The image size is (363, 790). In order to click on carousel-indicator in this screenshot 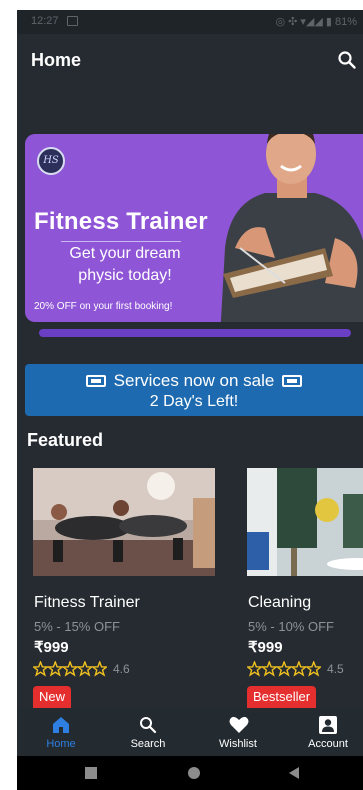, I will do `click(195, 333)`.